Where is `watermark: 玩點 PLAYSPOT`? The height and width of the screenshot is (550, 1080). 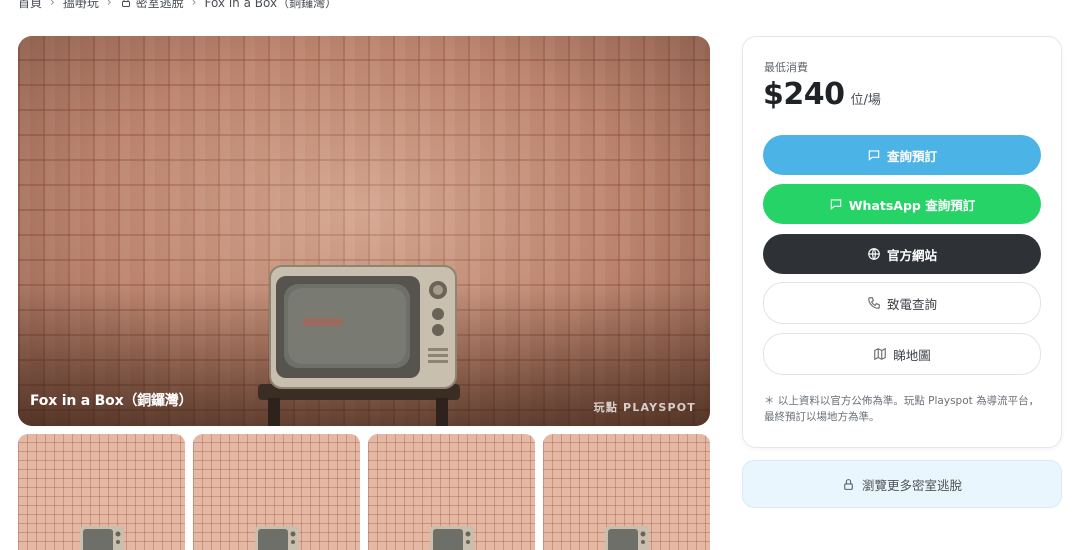
watermark: 玩點 PLAYSPOT is located at coordinates (644, 407).